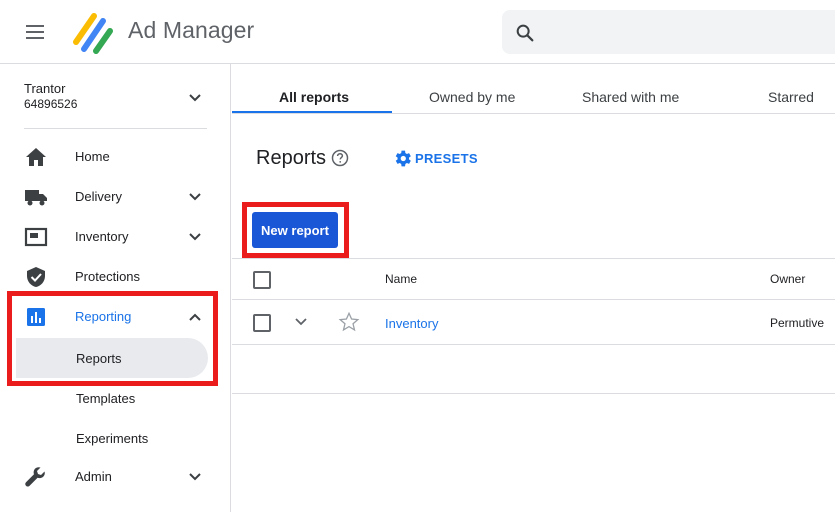  What do you see at coordinates (472, 97) in the screenshot?
I see `tab-label: Owned by me` at bounding box center [472, 97].